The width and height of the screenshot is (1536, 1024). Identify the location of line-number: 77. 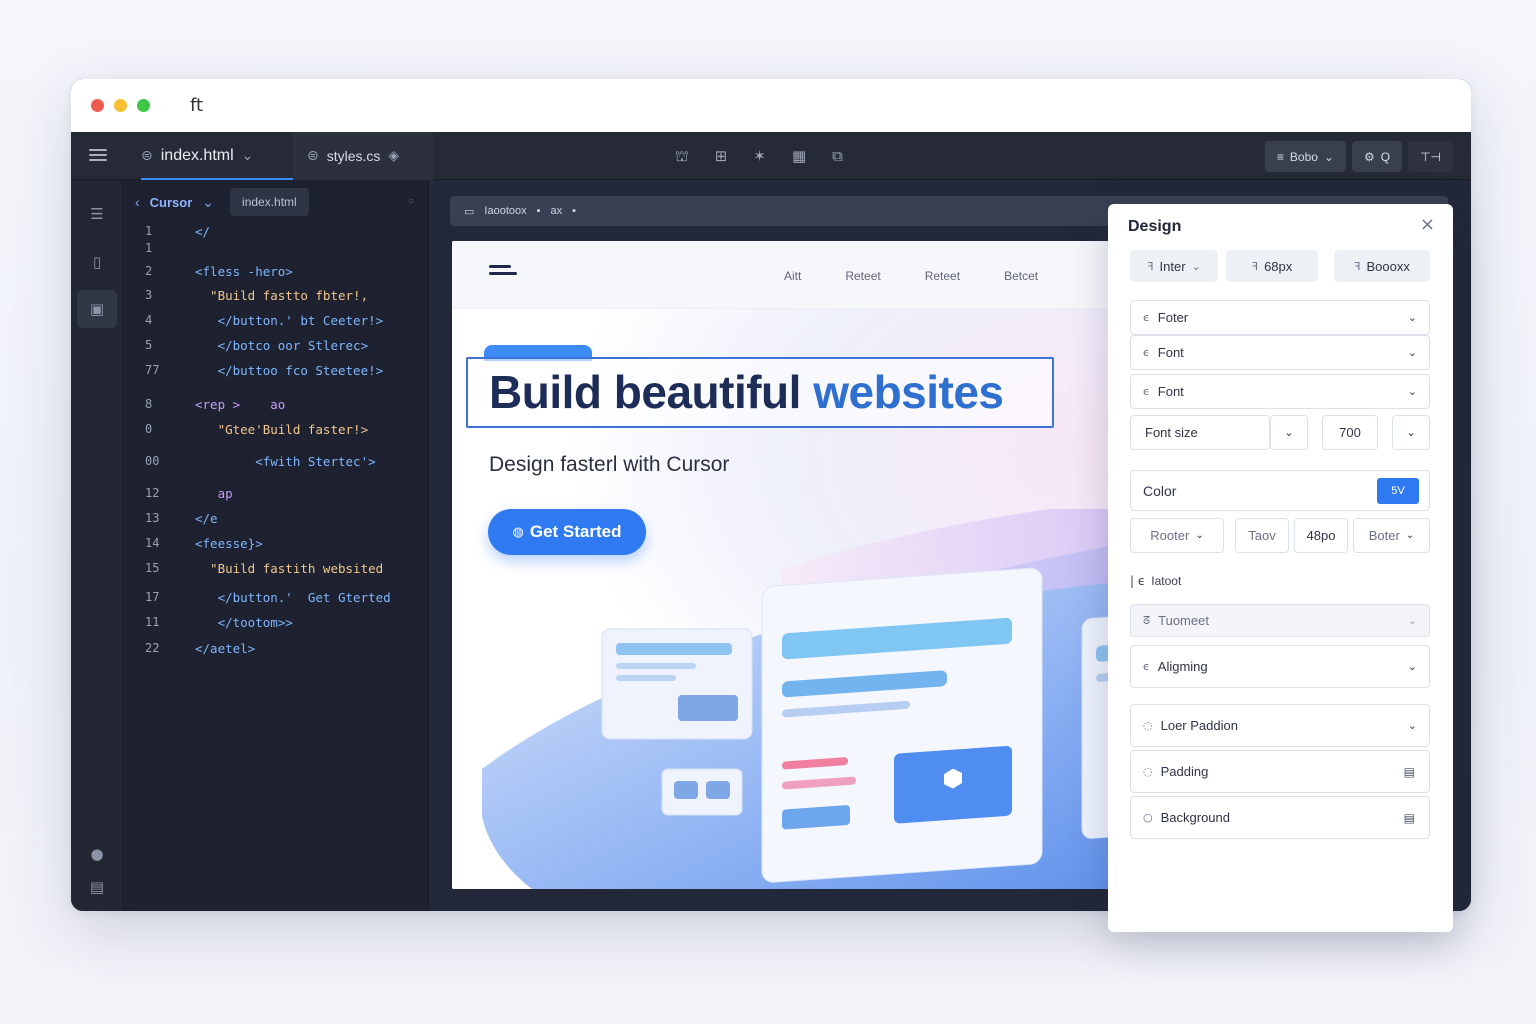
(152, 370).